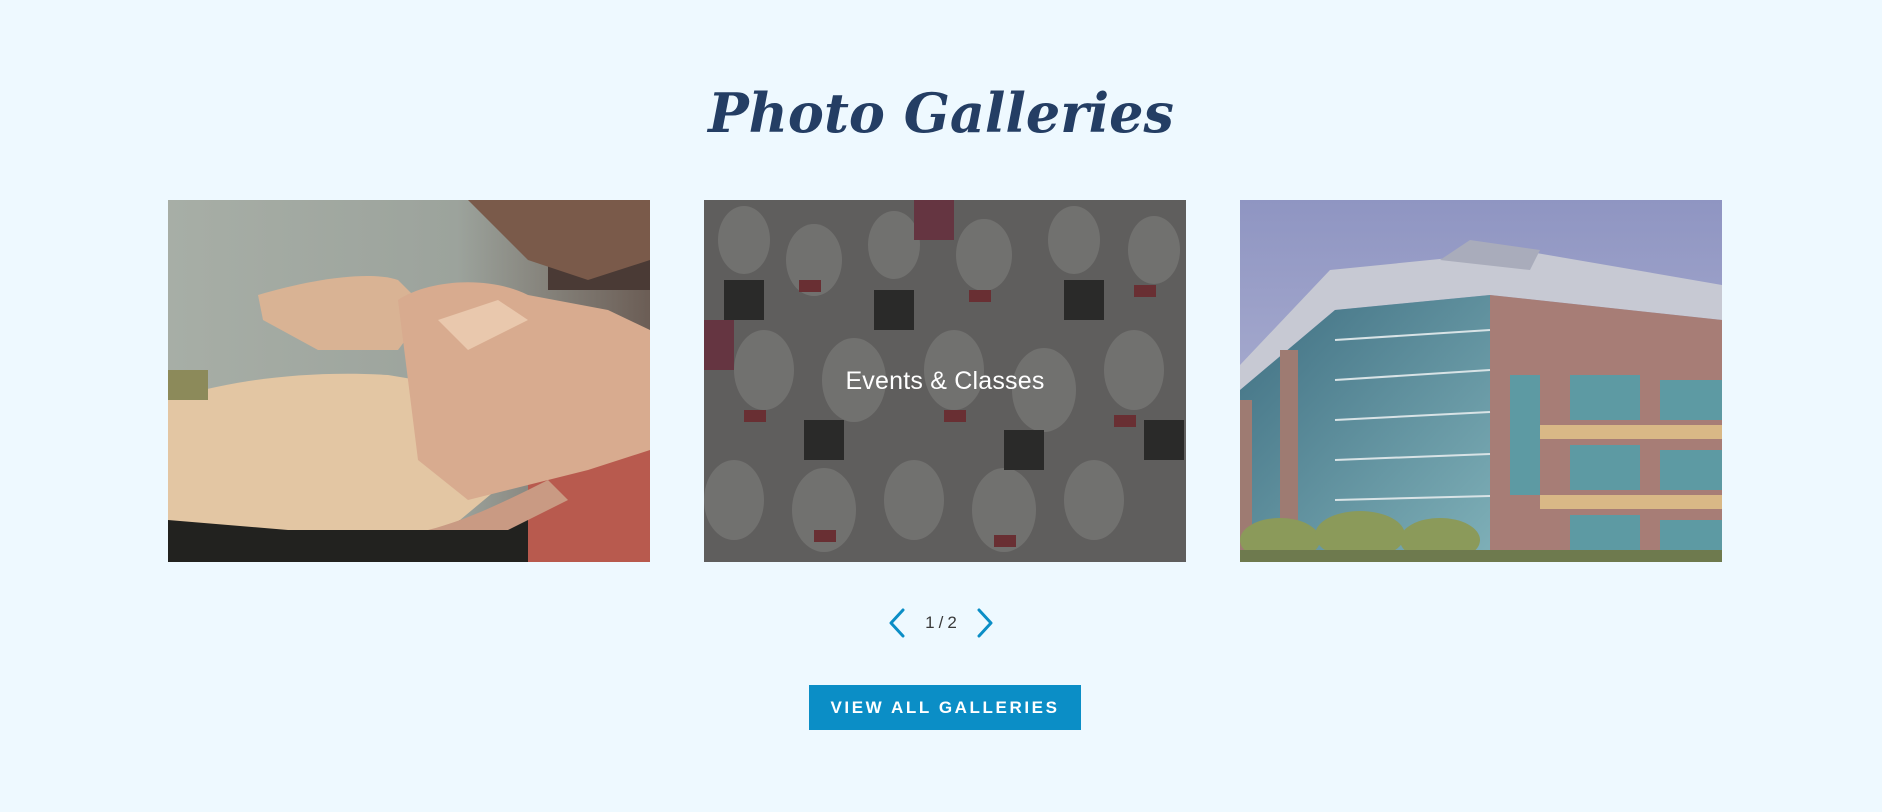  Describe the element at coordinates (985, 623) in the screenshot. I see `chevron-right-icon` at that location.